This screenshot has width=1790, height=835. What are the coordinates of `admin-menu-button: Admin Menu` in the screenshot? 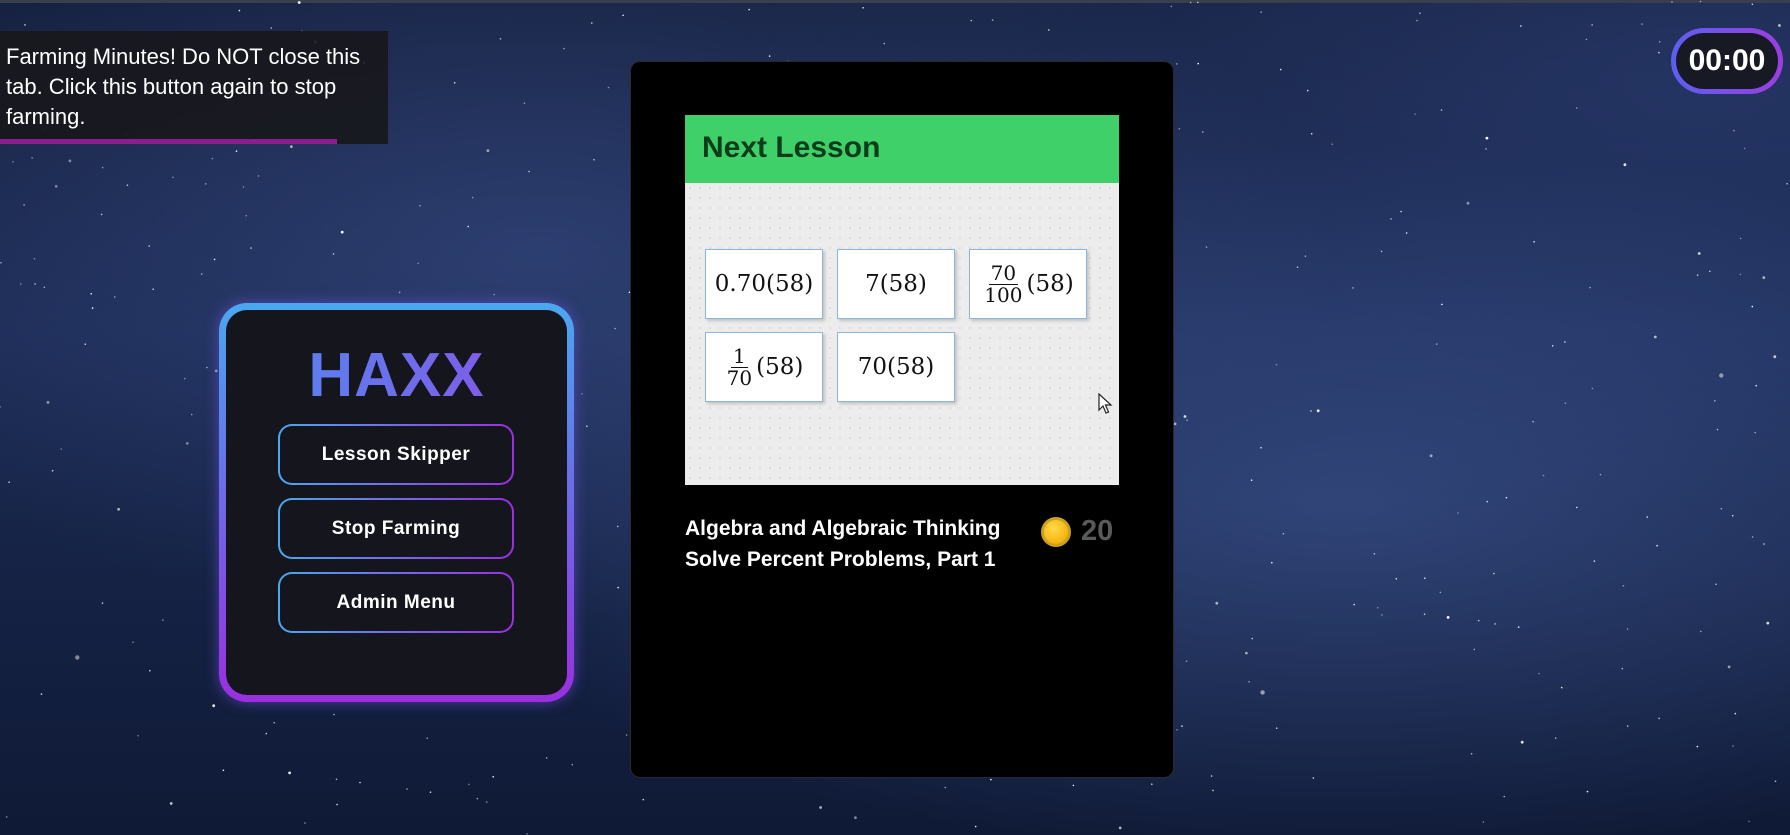 It's located at (396, 602).